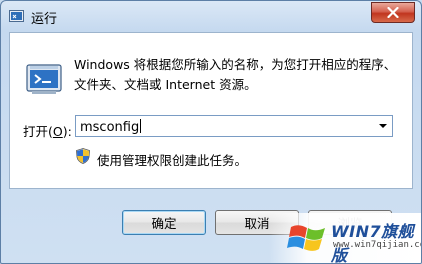 This screenshot has height=264, width=422. I want to click on open-label-prefix: 打开(, so click(38, 131).